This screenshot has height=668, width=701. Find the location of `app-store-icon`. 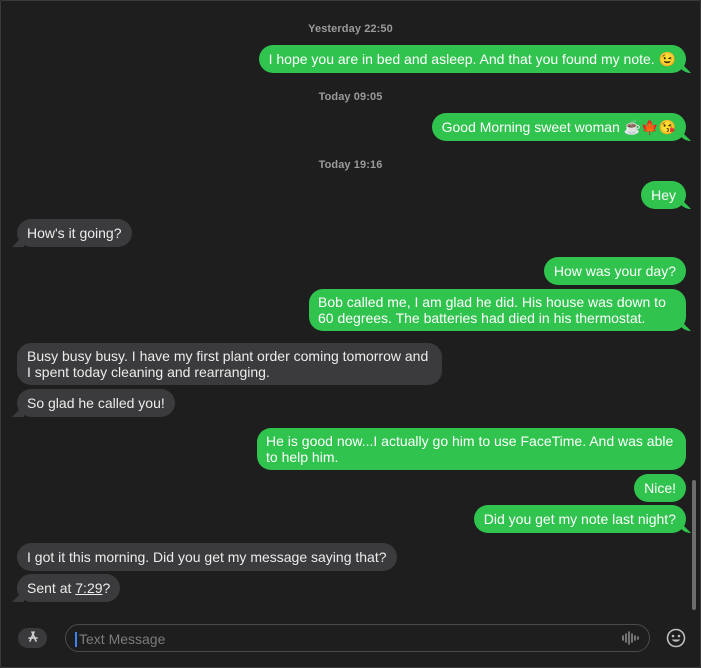

app-store-icon is located at coordinates (33, 638).